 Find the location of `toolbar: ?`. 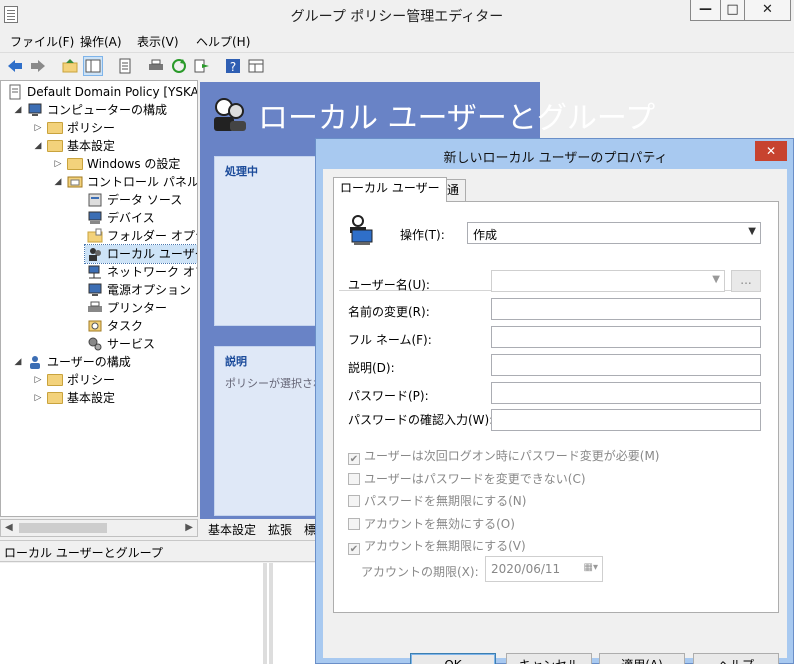

toolbar: ? is located at coordinates (397, 65).